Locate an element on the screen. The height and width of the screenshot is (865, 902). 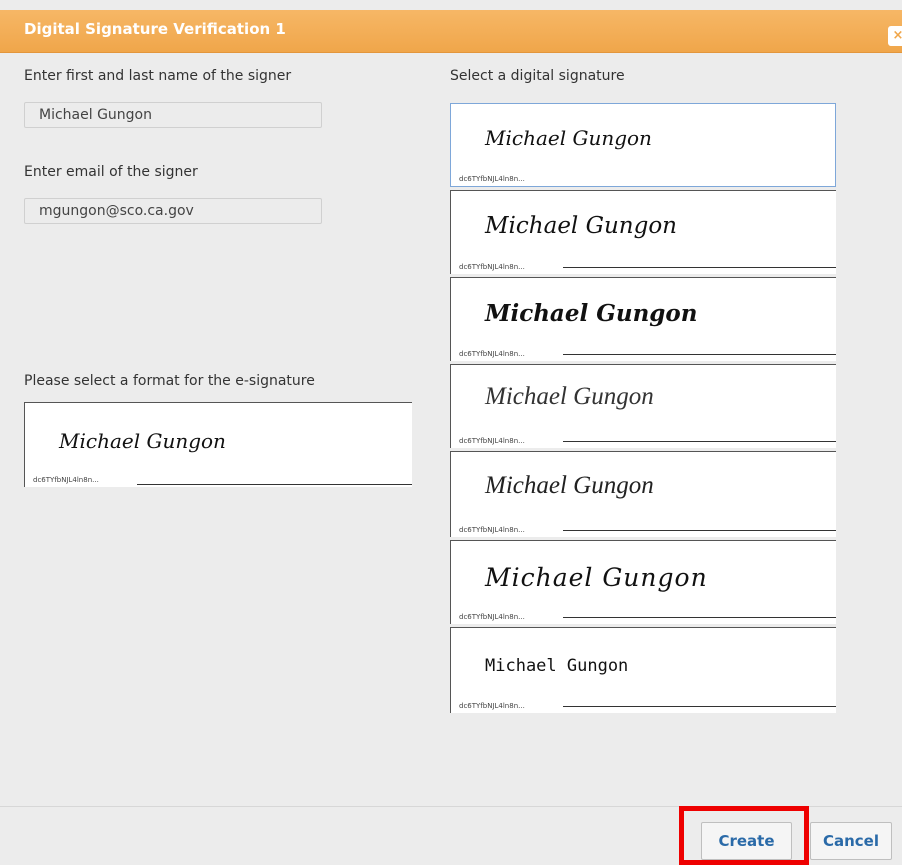
dialog-titlebar: Digital Signature Verification 1 × is located at coordinates (451, 31).